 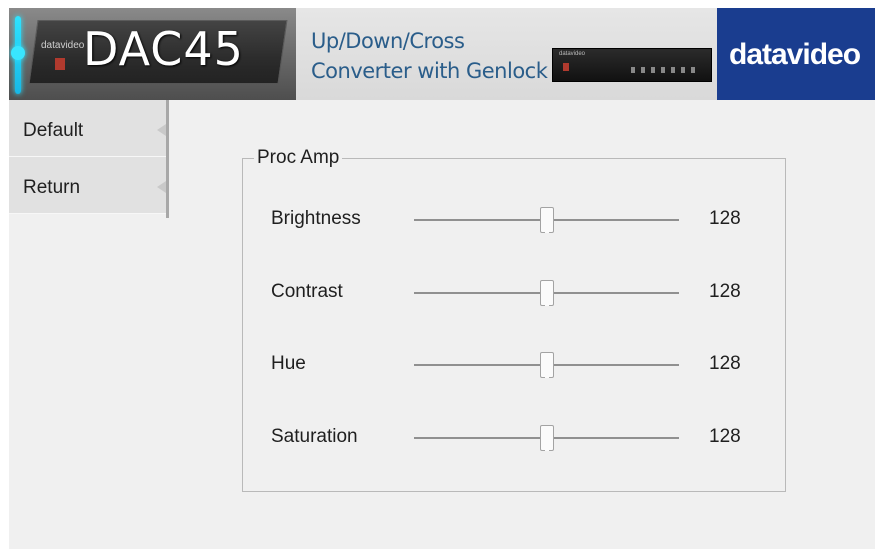 I want to click on description-line-2: Converter with Genlock, so click(x=429, y=71).